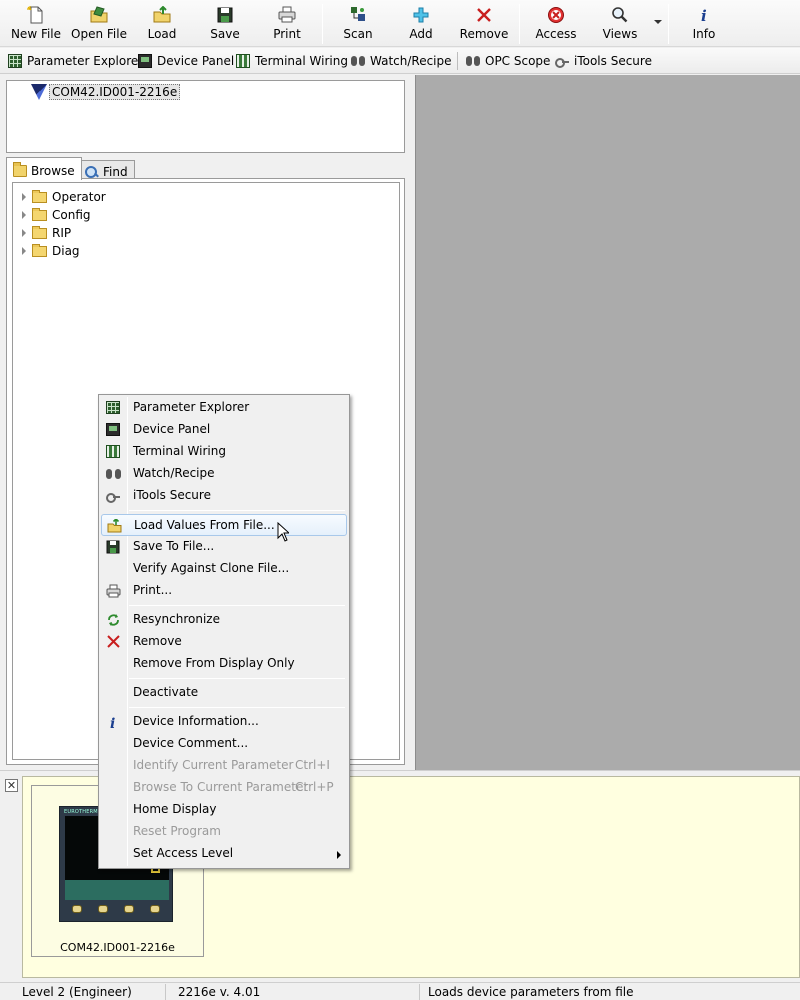 This screenshot has height=1000, width=800. Describe the element at coordinates (421, 25) in the screenshot. I see `add-button: Add` at that location.